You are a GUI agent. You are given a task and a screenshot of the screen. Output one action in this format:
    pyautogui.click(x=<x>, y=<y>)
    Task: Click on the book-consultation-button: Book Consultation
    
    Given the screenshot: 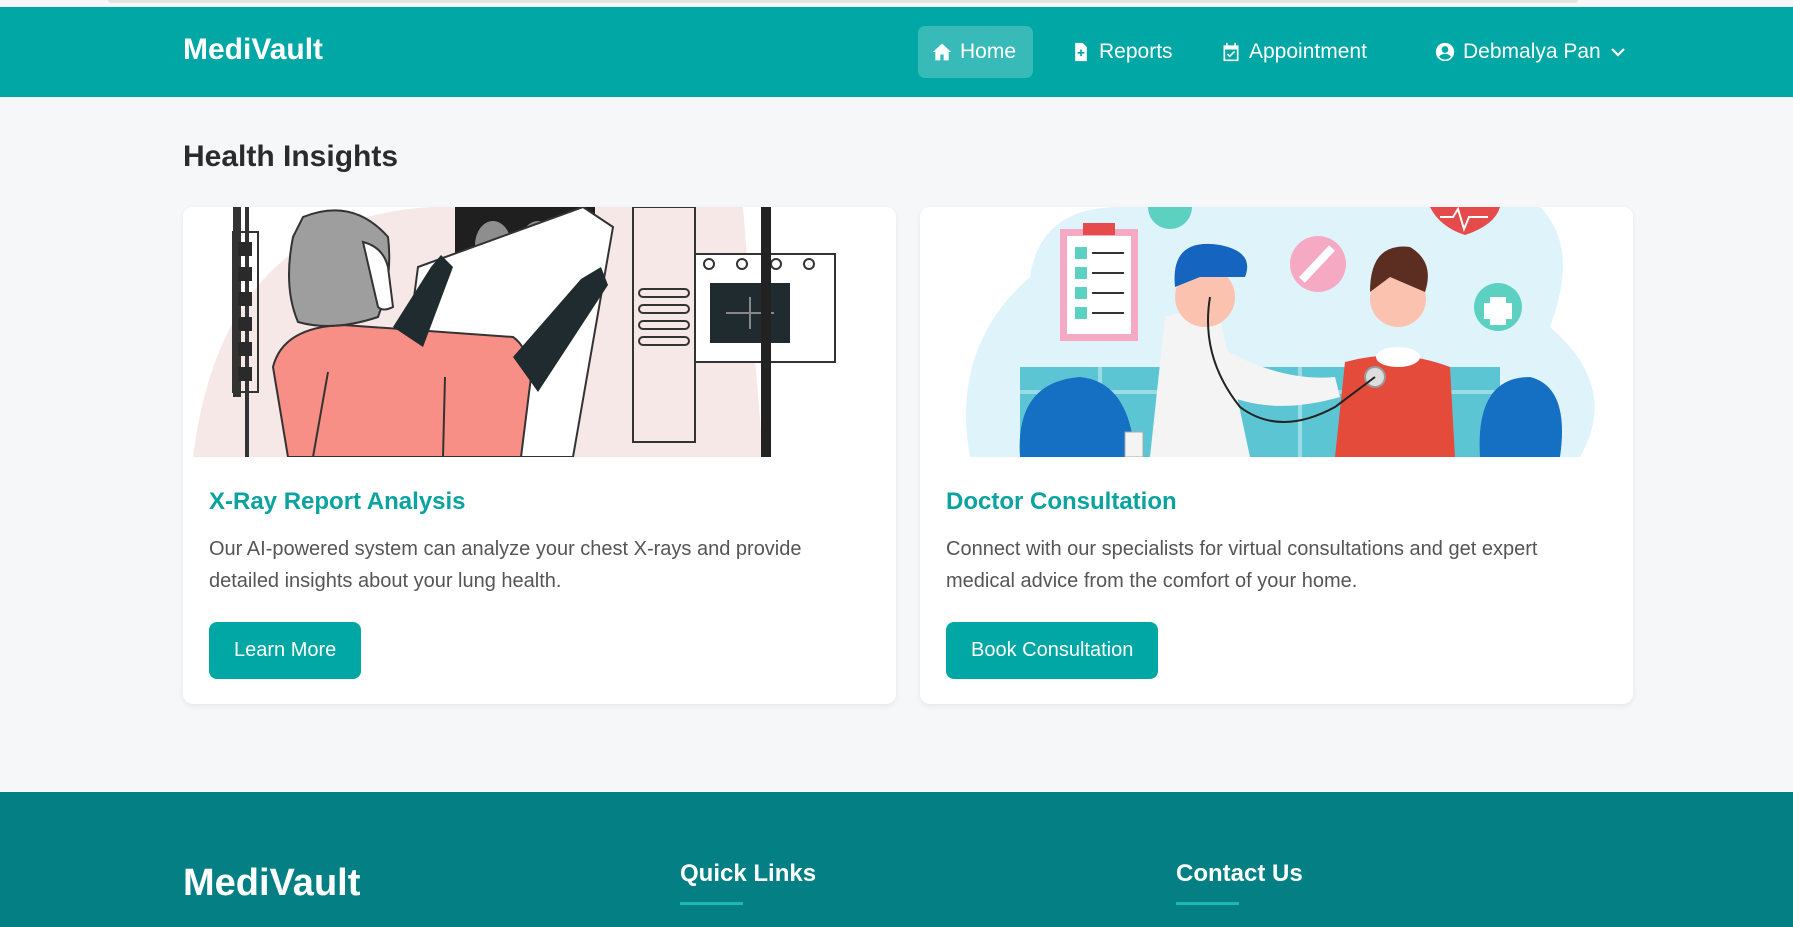 What is the action you would take?
    pyautogui.click(x=1052, y=650)
    